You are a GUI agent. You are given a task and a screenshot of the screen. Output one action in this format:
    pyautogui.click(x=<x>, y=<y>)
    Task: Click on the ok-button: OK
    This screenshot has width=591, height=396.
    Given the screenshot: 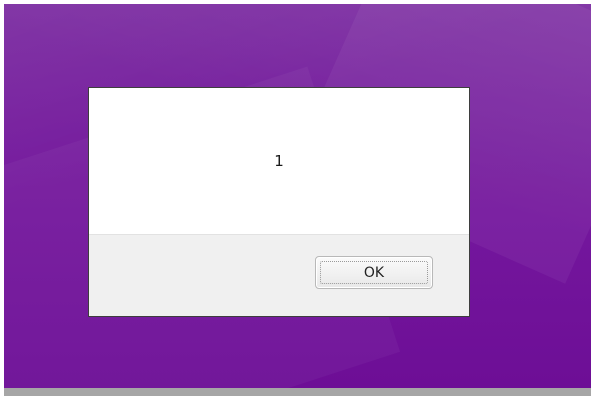 What is the action you would take?
    pyautogui.click(x=374, y=272)
    